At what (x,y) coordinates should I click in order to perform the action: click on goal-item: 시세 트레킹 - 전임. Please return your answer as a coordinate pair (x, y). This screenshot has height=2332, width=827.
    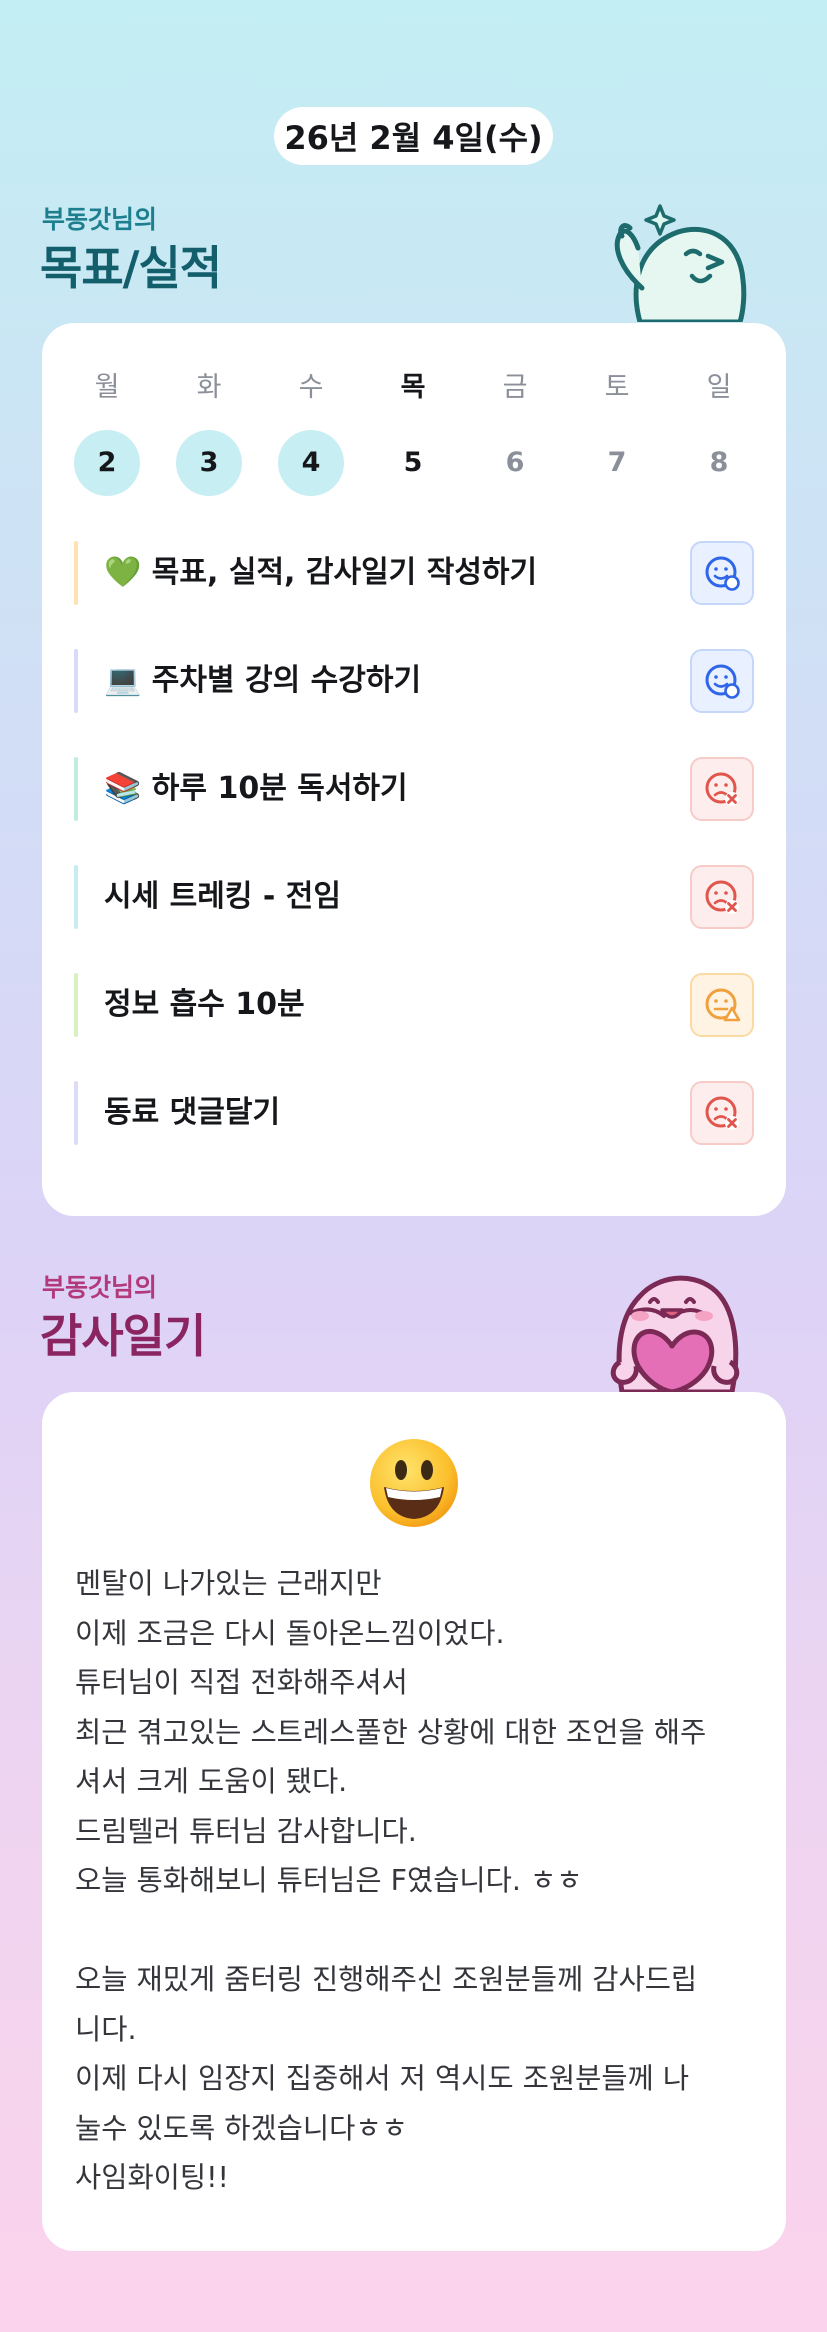
    Looking at the image, I should click on (414, 897).